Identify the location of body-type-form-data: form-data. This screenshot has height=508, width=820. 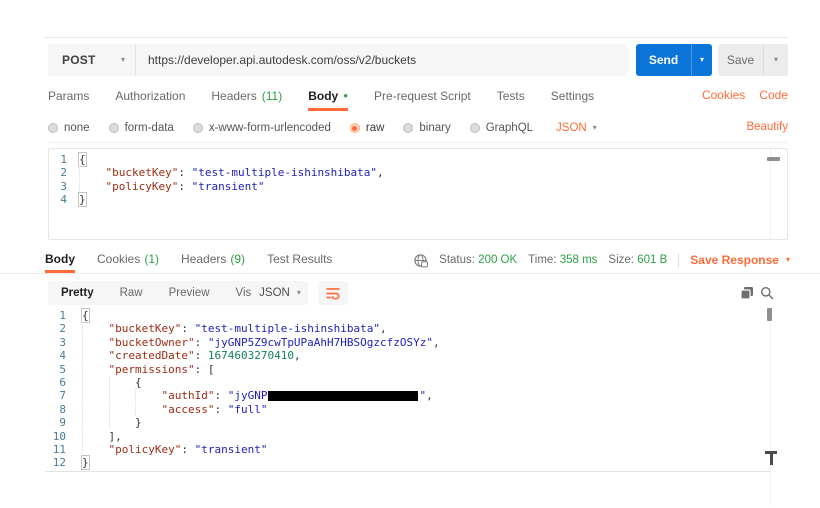
(141, 128).